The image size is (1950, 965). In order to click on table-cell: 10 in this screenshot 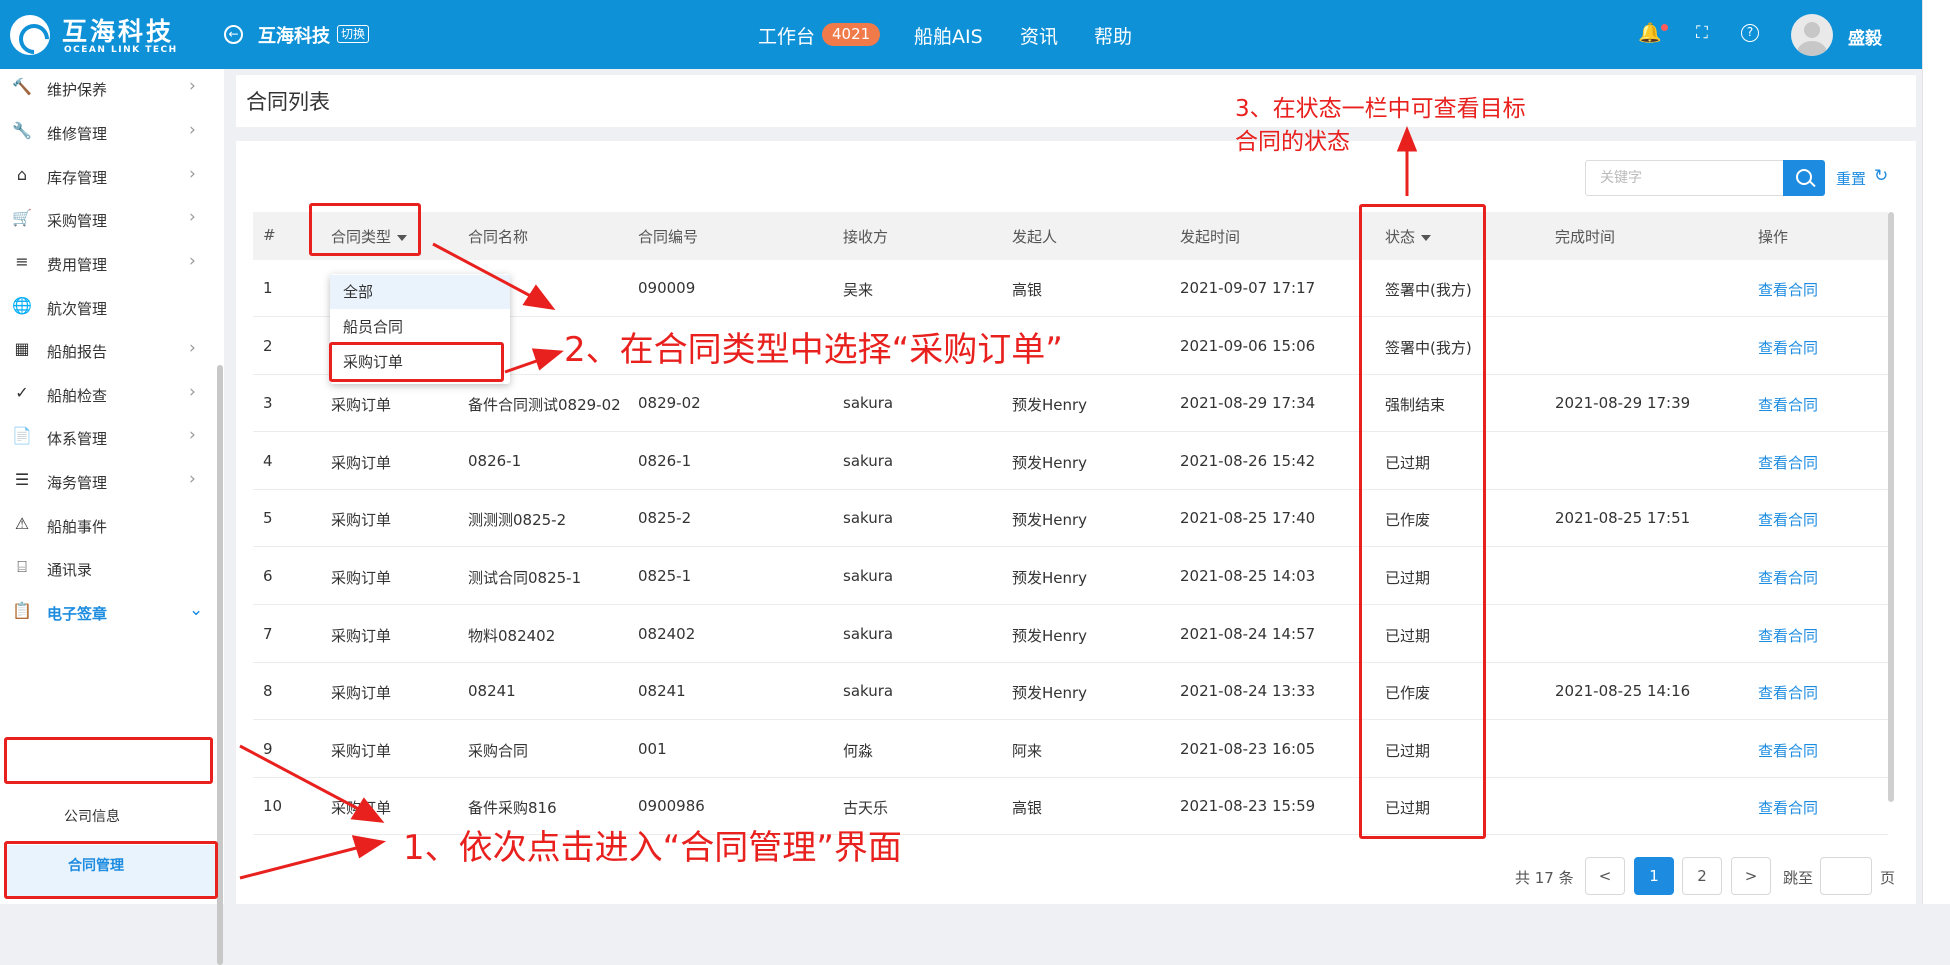, I will do `click(273, 806)`.